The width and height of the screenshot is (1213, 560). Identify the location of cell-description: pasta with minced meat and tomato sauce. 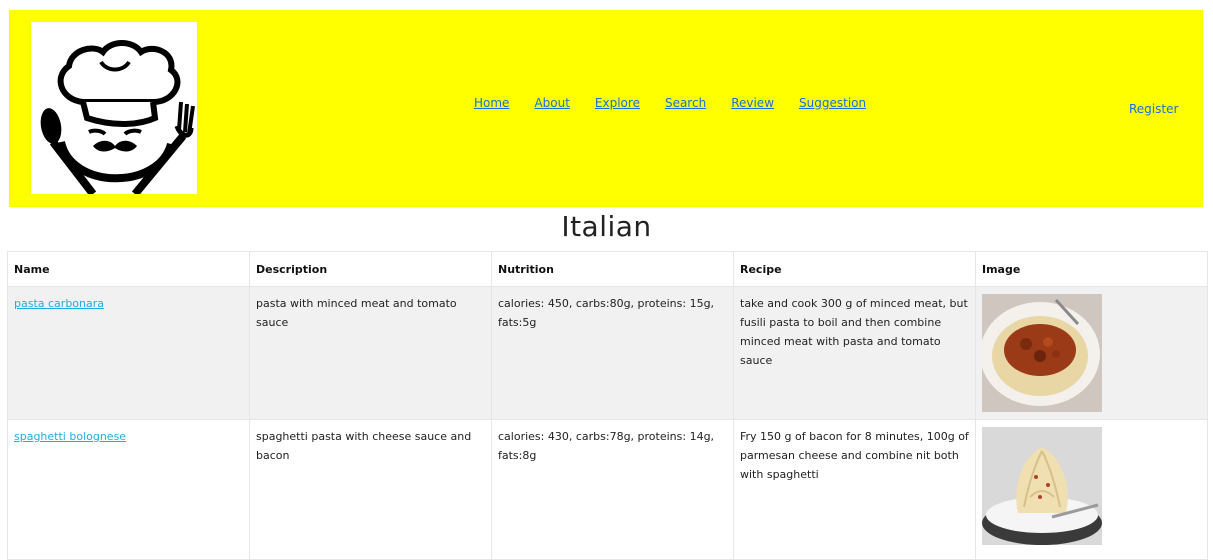
(370, 353).